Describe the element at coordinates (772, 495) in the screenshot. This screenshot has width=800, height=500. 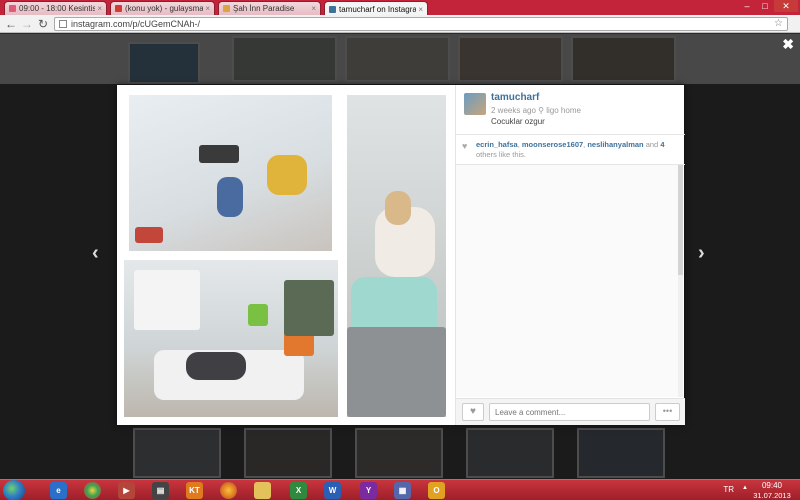
I see `clock-date: 31.07.2013` at that location.